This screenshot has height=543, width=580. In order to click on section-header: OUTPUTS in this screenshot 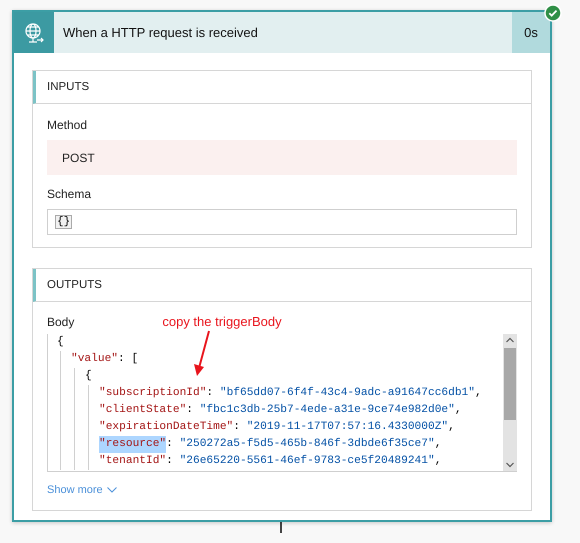, I will do `click(282, 285)`.